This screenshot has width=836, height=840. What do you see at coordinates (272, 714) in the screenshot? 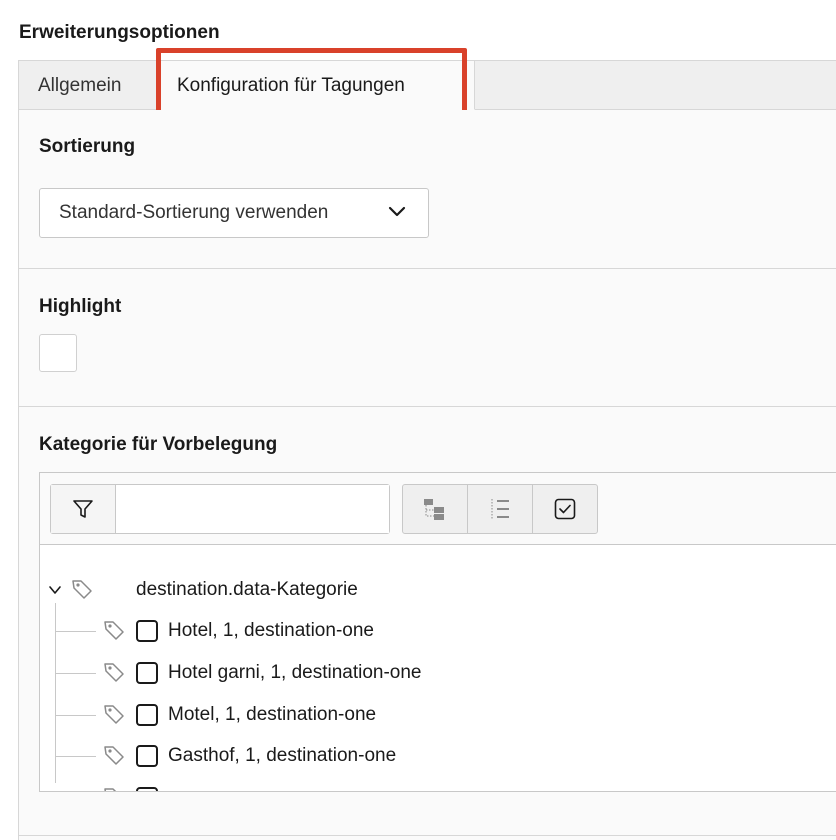
I see `tree-item-label: Motel, 1, destination-one` at bounding box center [272, 714].